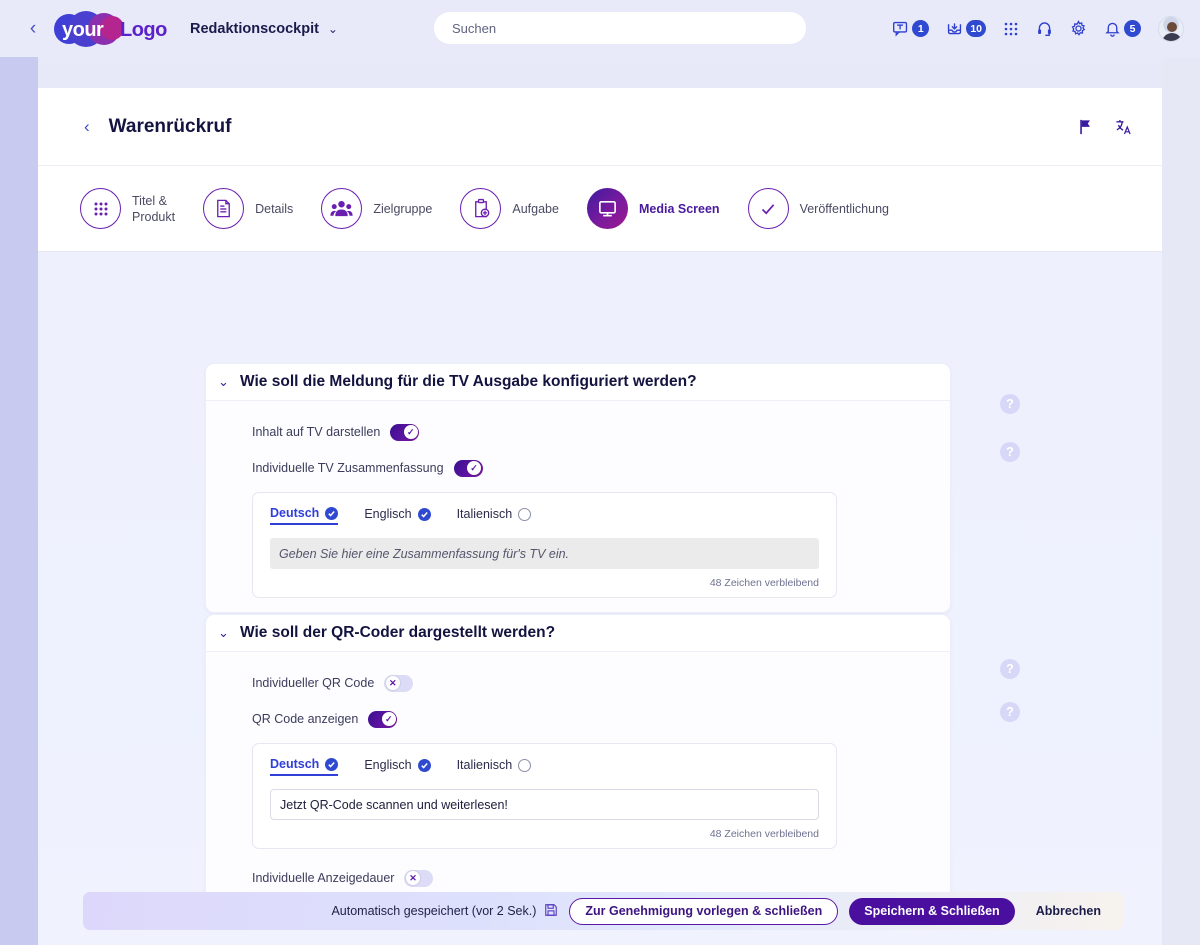  What do you see at coordinates (607, 208) in the screenshot?
I see `monitor-icon` at bounding box center [607, 208].